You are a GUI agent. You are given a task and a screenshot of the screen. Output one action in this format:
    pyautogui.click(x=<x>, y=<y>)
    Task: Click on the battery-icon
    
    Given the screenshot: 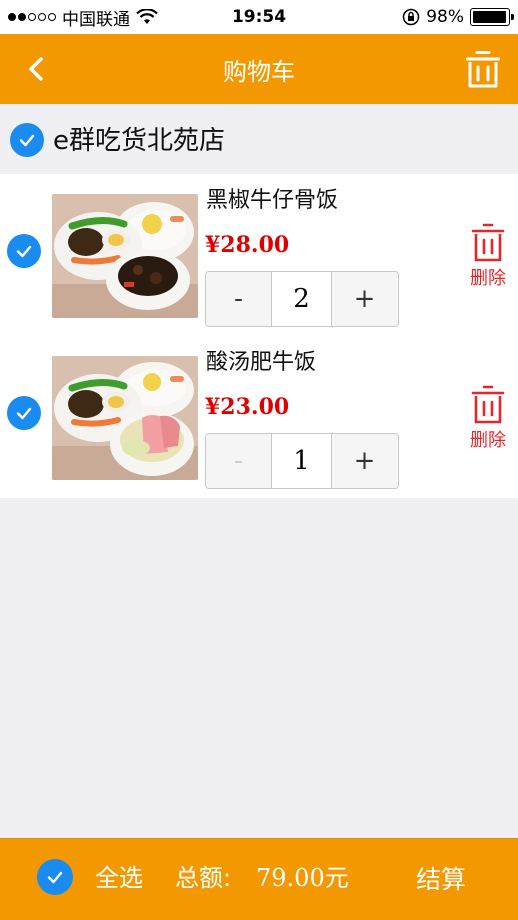 What is the action you would take?
    pyautogui.click(x=492, y=17)
    